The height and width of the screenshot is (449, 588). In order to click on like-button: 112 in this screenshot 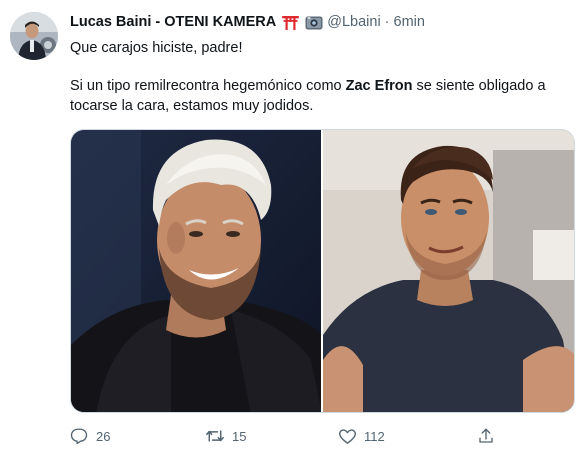, I will do `click(357, 436)`.